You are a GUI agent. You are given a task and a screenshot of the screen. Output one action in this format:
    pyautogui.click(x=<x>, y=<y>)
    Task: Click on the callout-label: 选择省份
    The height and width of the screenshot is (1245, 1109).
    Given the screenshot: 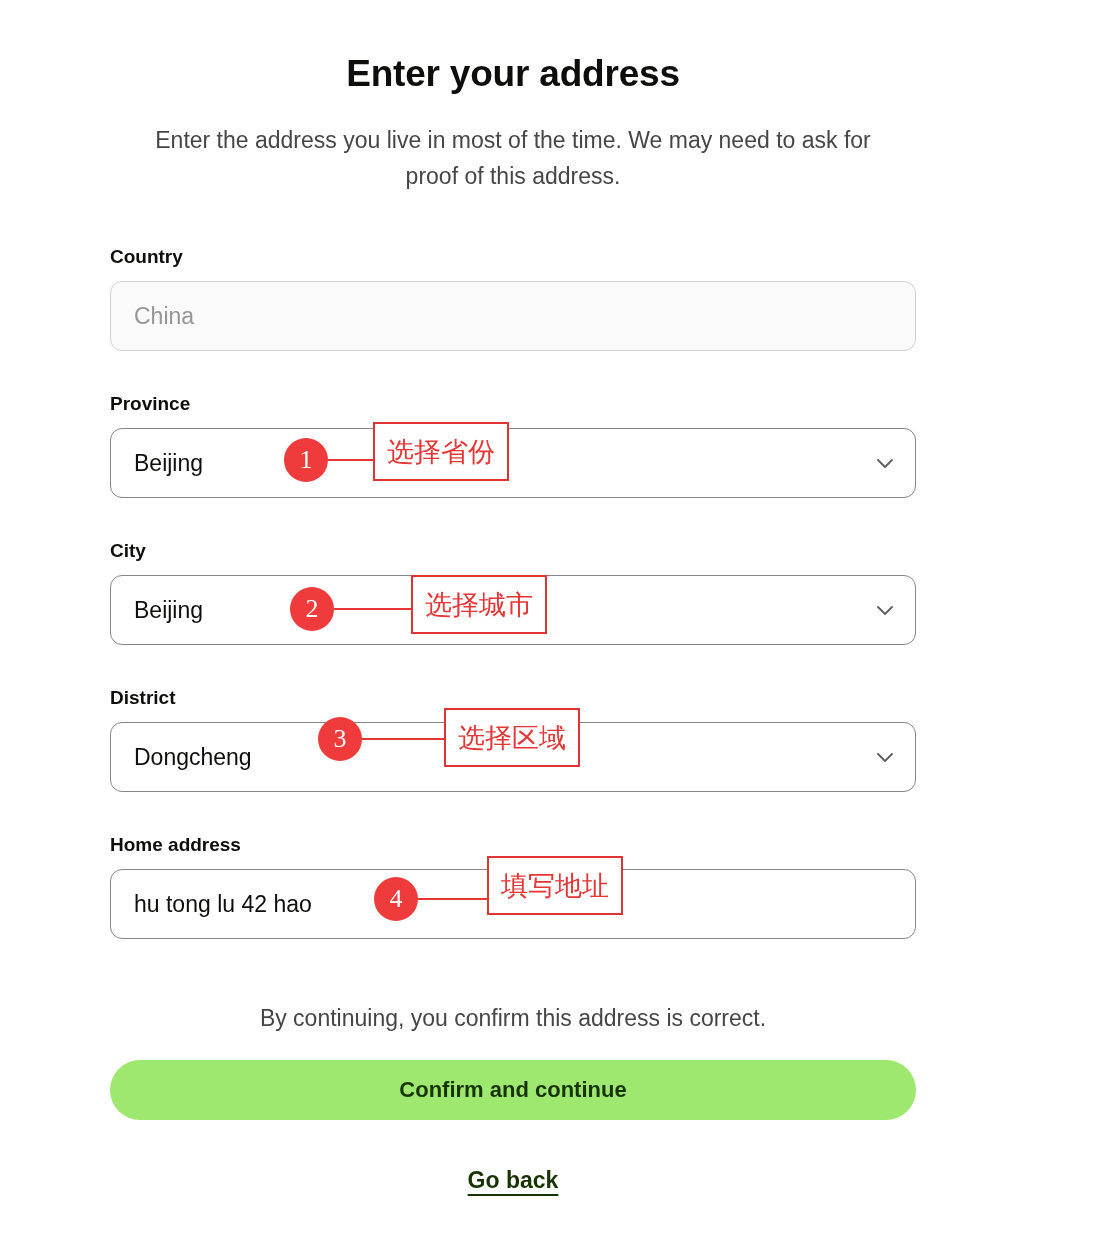 What is the action you would take?
    pyautogui.click(x=441, y=451)
    